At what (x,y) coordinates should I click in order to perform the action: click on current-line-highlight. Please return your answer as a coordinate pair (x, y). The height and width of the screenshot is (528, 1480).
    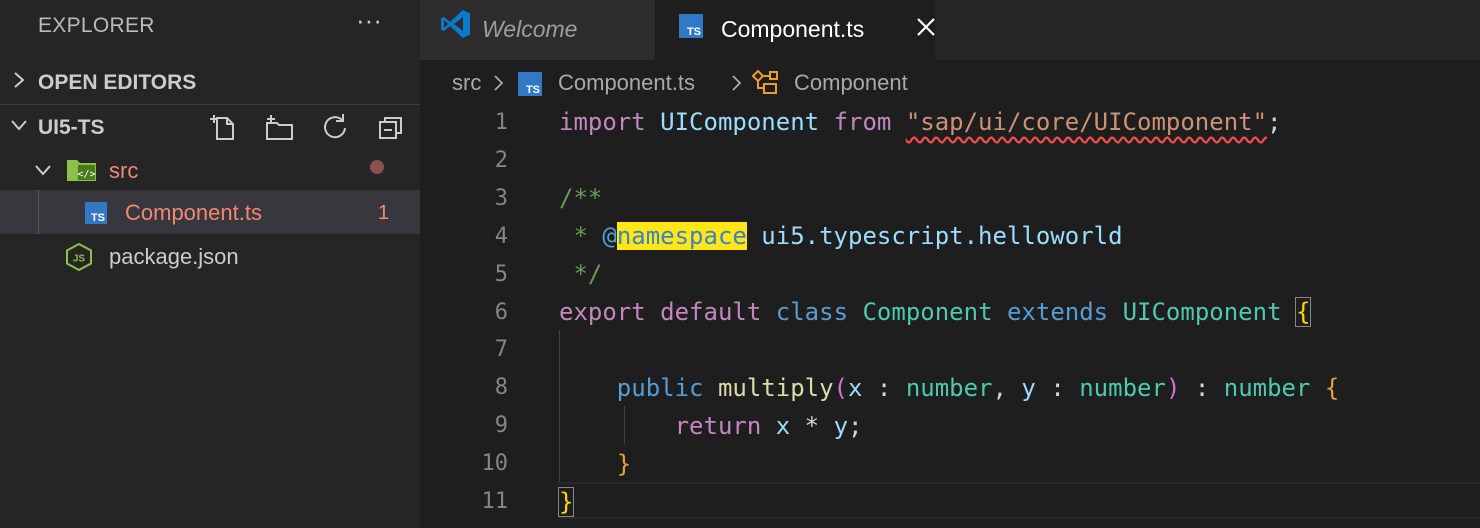
    Looking at the image, I should click on (1019, 500).